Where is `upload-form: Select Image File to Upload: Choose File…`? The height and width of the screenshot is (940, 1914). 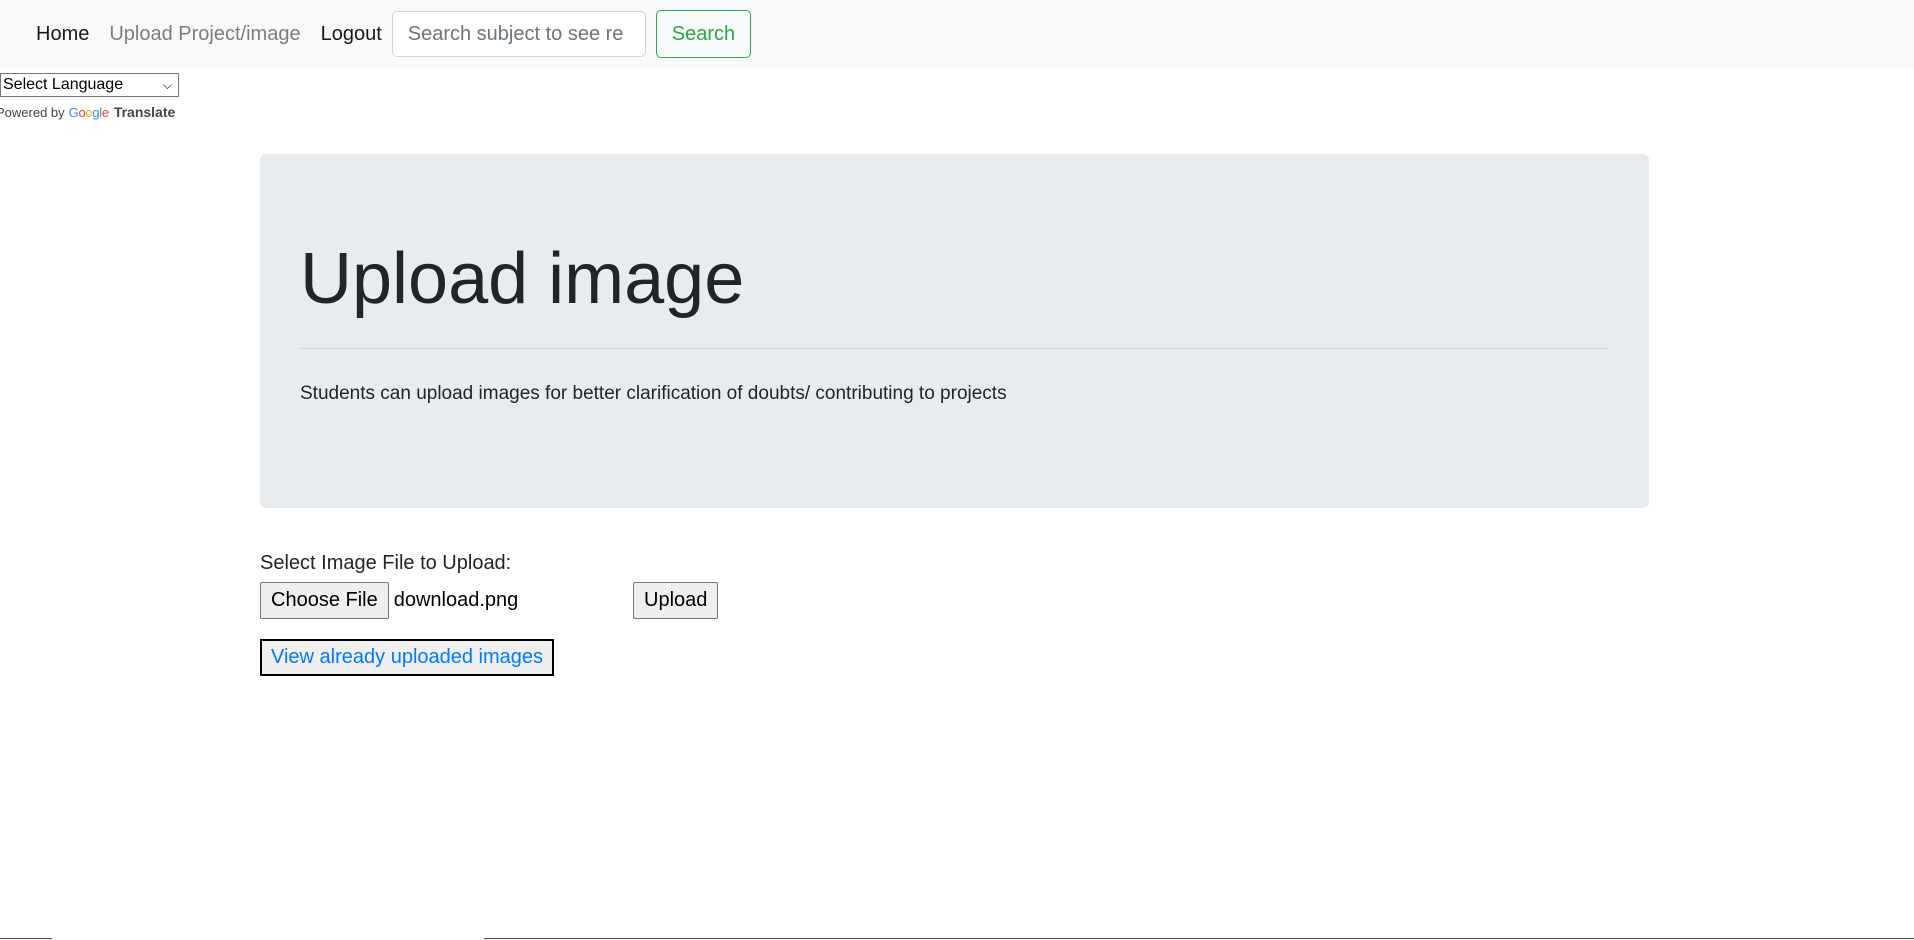
upload-form: Select Image File to Upload: Choose File… is located at coordinates (489, 614).